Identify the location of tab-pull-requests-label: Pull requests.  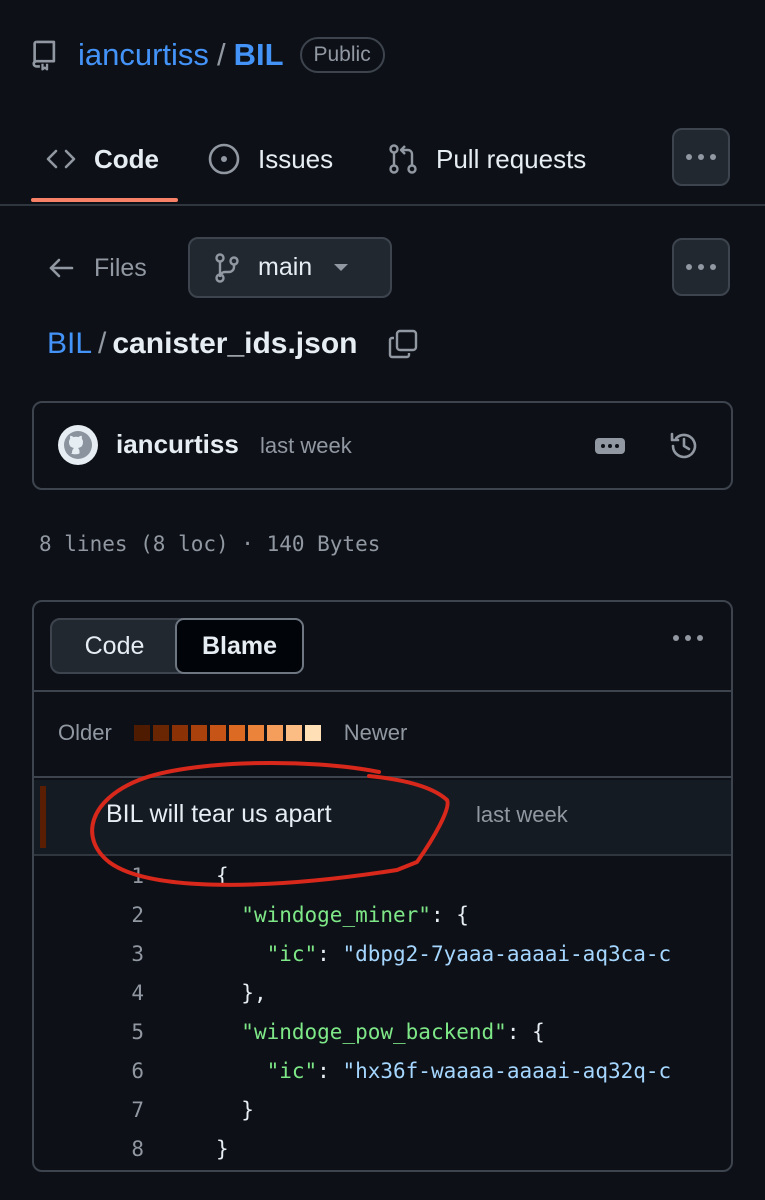
(511, 158).